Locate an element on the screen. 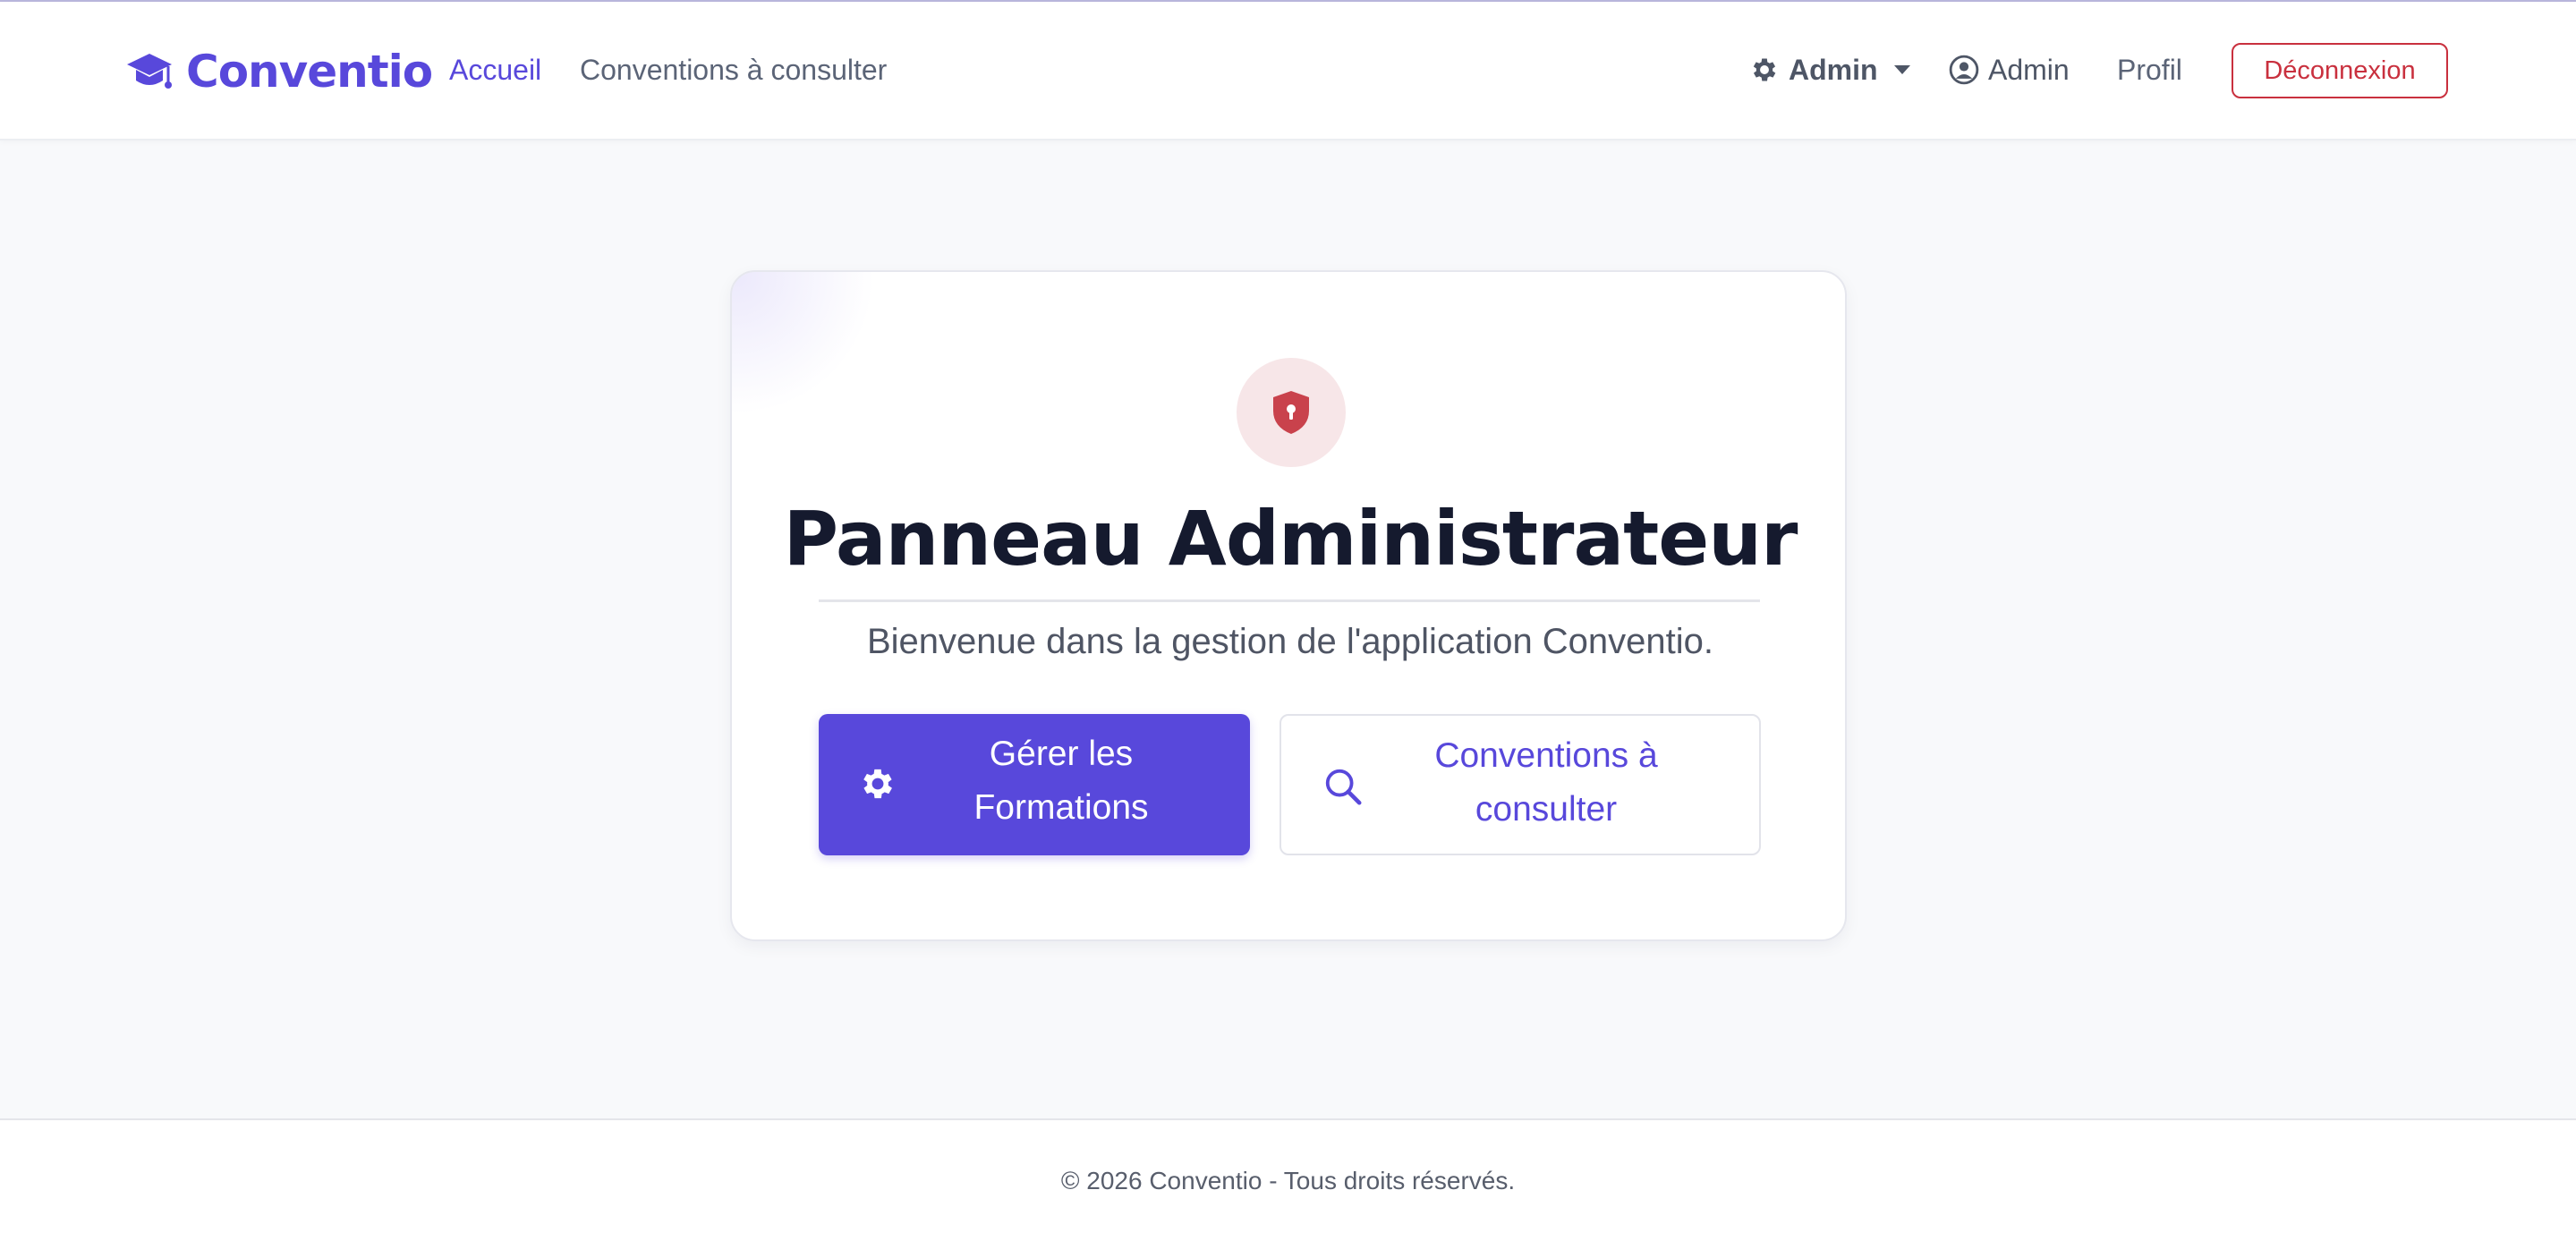  search-icon is located at coordinates (1343, 787).